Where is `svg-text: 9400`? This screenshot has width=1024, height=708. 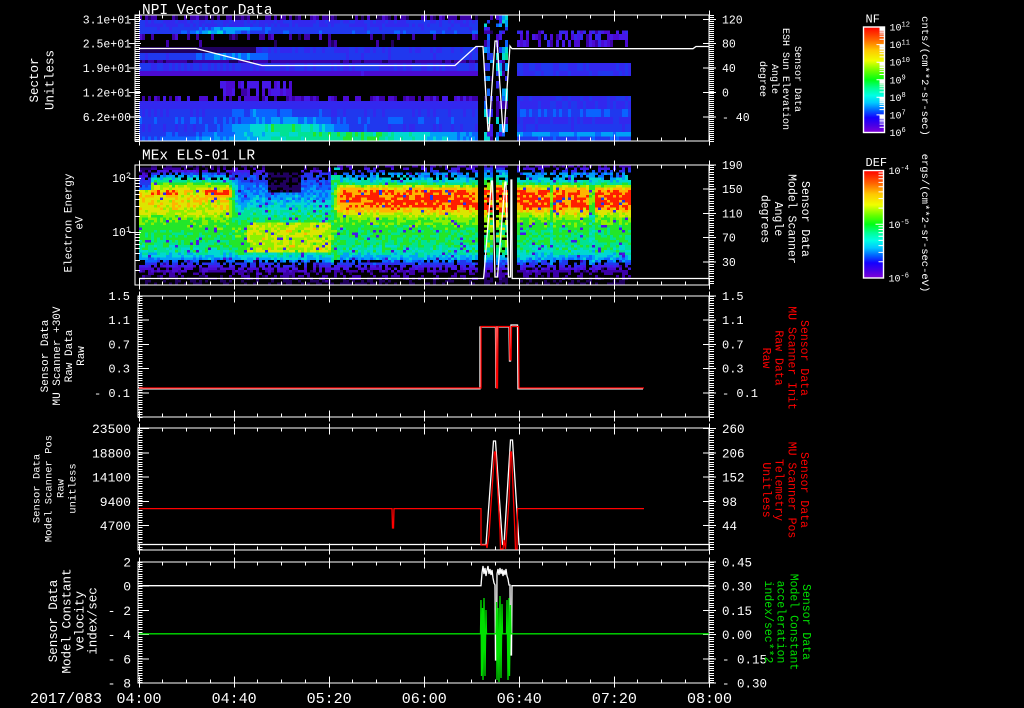 svg-text: 9400 is located at coordinates (115, 502).